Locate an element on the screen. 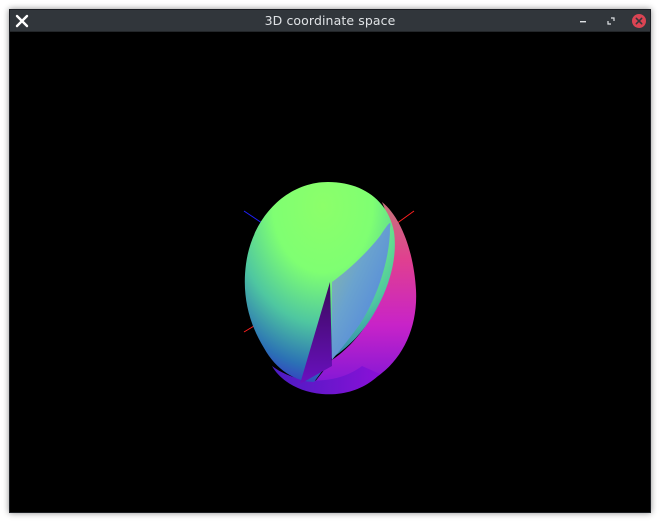  minimize-icon is located at coordinates (583, 22).